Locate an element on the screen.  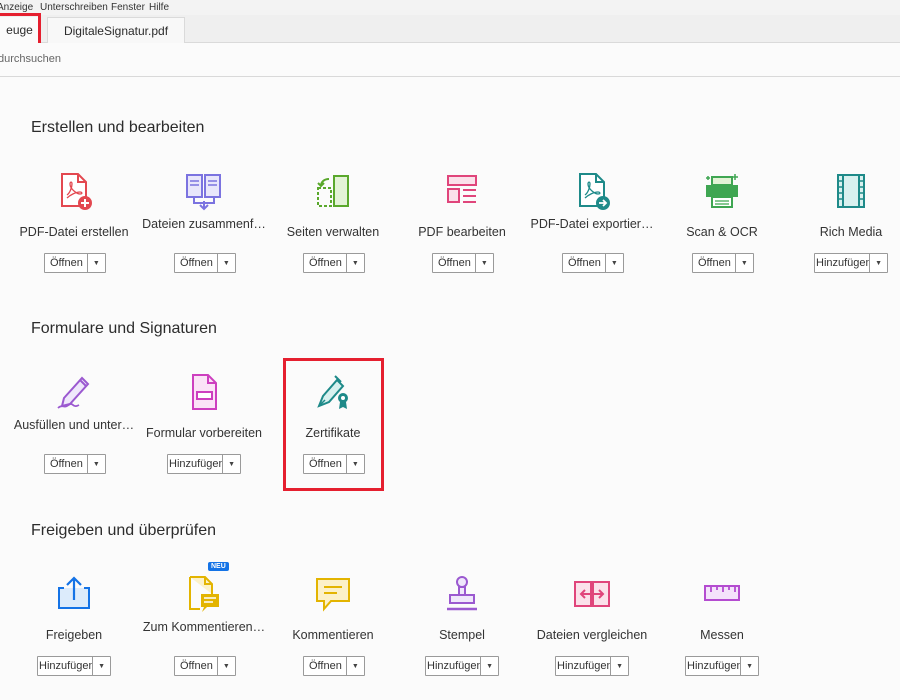
menu-anzeige: Anzeige is located at coordinates (16, 7).